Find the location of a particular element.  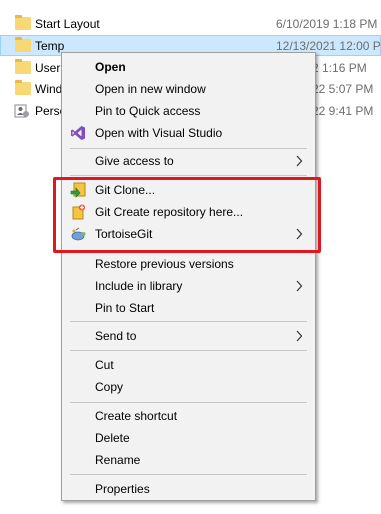

menu-item-open-new-window: Open in new window is located at coordinates (188, 89).